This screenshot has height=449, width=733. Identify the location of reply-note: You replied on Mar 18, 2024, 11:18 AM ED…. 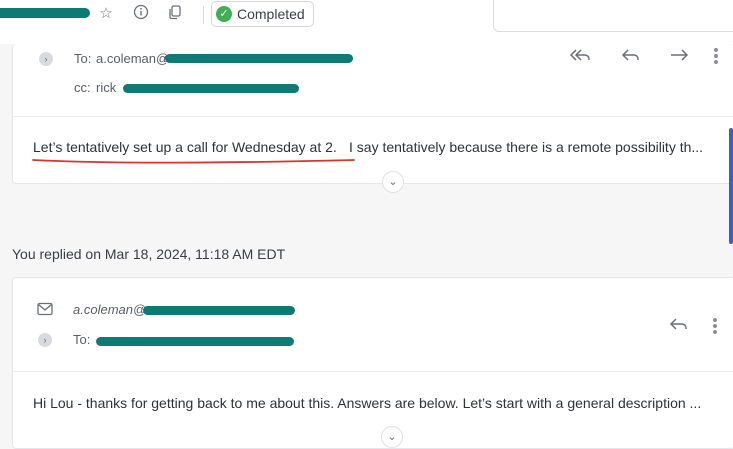
(149, 254).